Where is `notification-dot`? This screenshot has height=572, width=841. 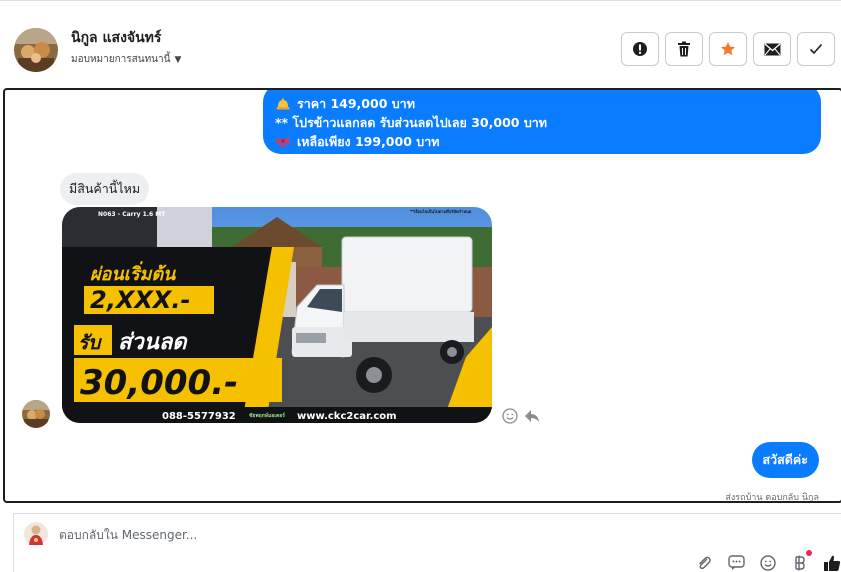 notification-dot is located at coordinates (809, 553).